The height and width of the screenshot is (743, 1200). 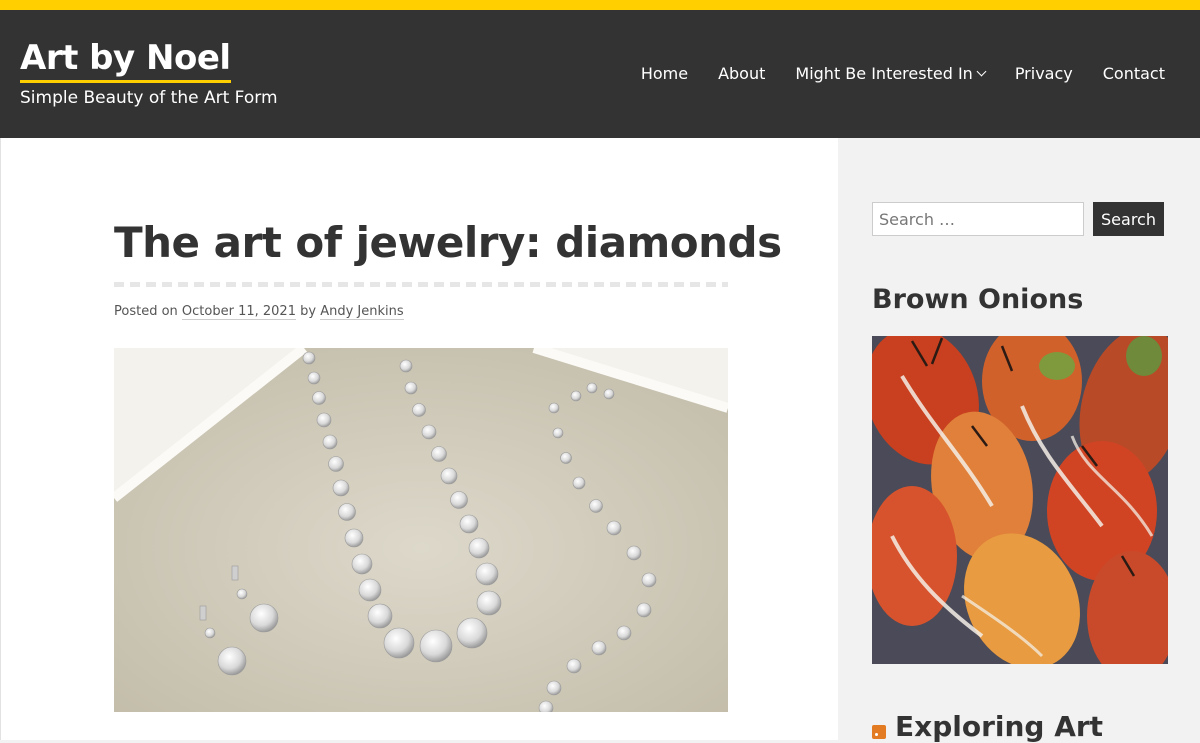 I want to click on title-divider, so click(x=421, y=284).